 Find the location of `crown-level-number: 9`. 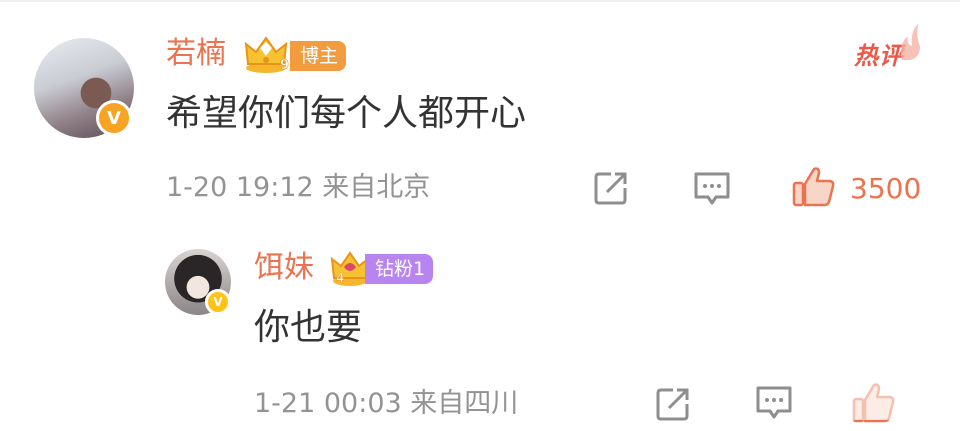

crown-level-number: 9 is located at coordinates (284, 65).